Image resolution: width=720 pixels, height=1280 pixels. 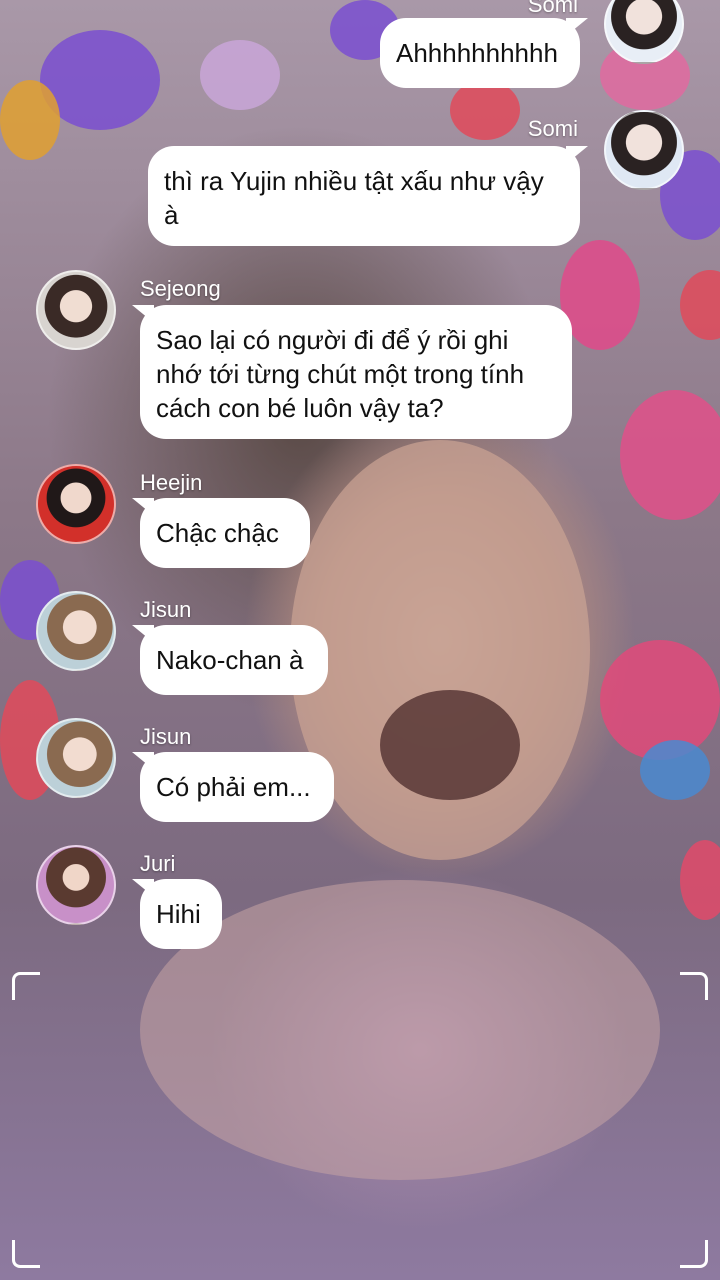 What do you see at coordinates (76, 885) in the screenshot?
I see `juri-avatar-icon` at bounding box center [76, 885].